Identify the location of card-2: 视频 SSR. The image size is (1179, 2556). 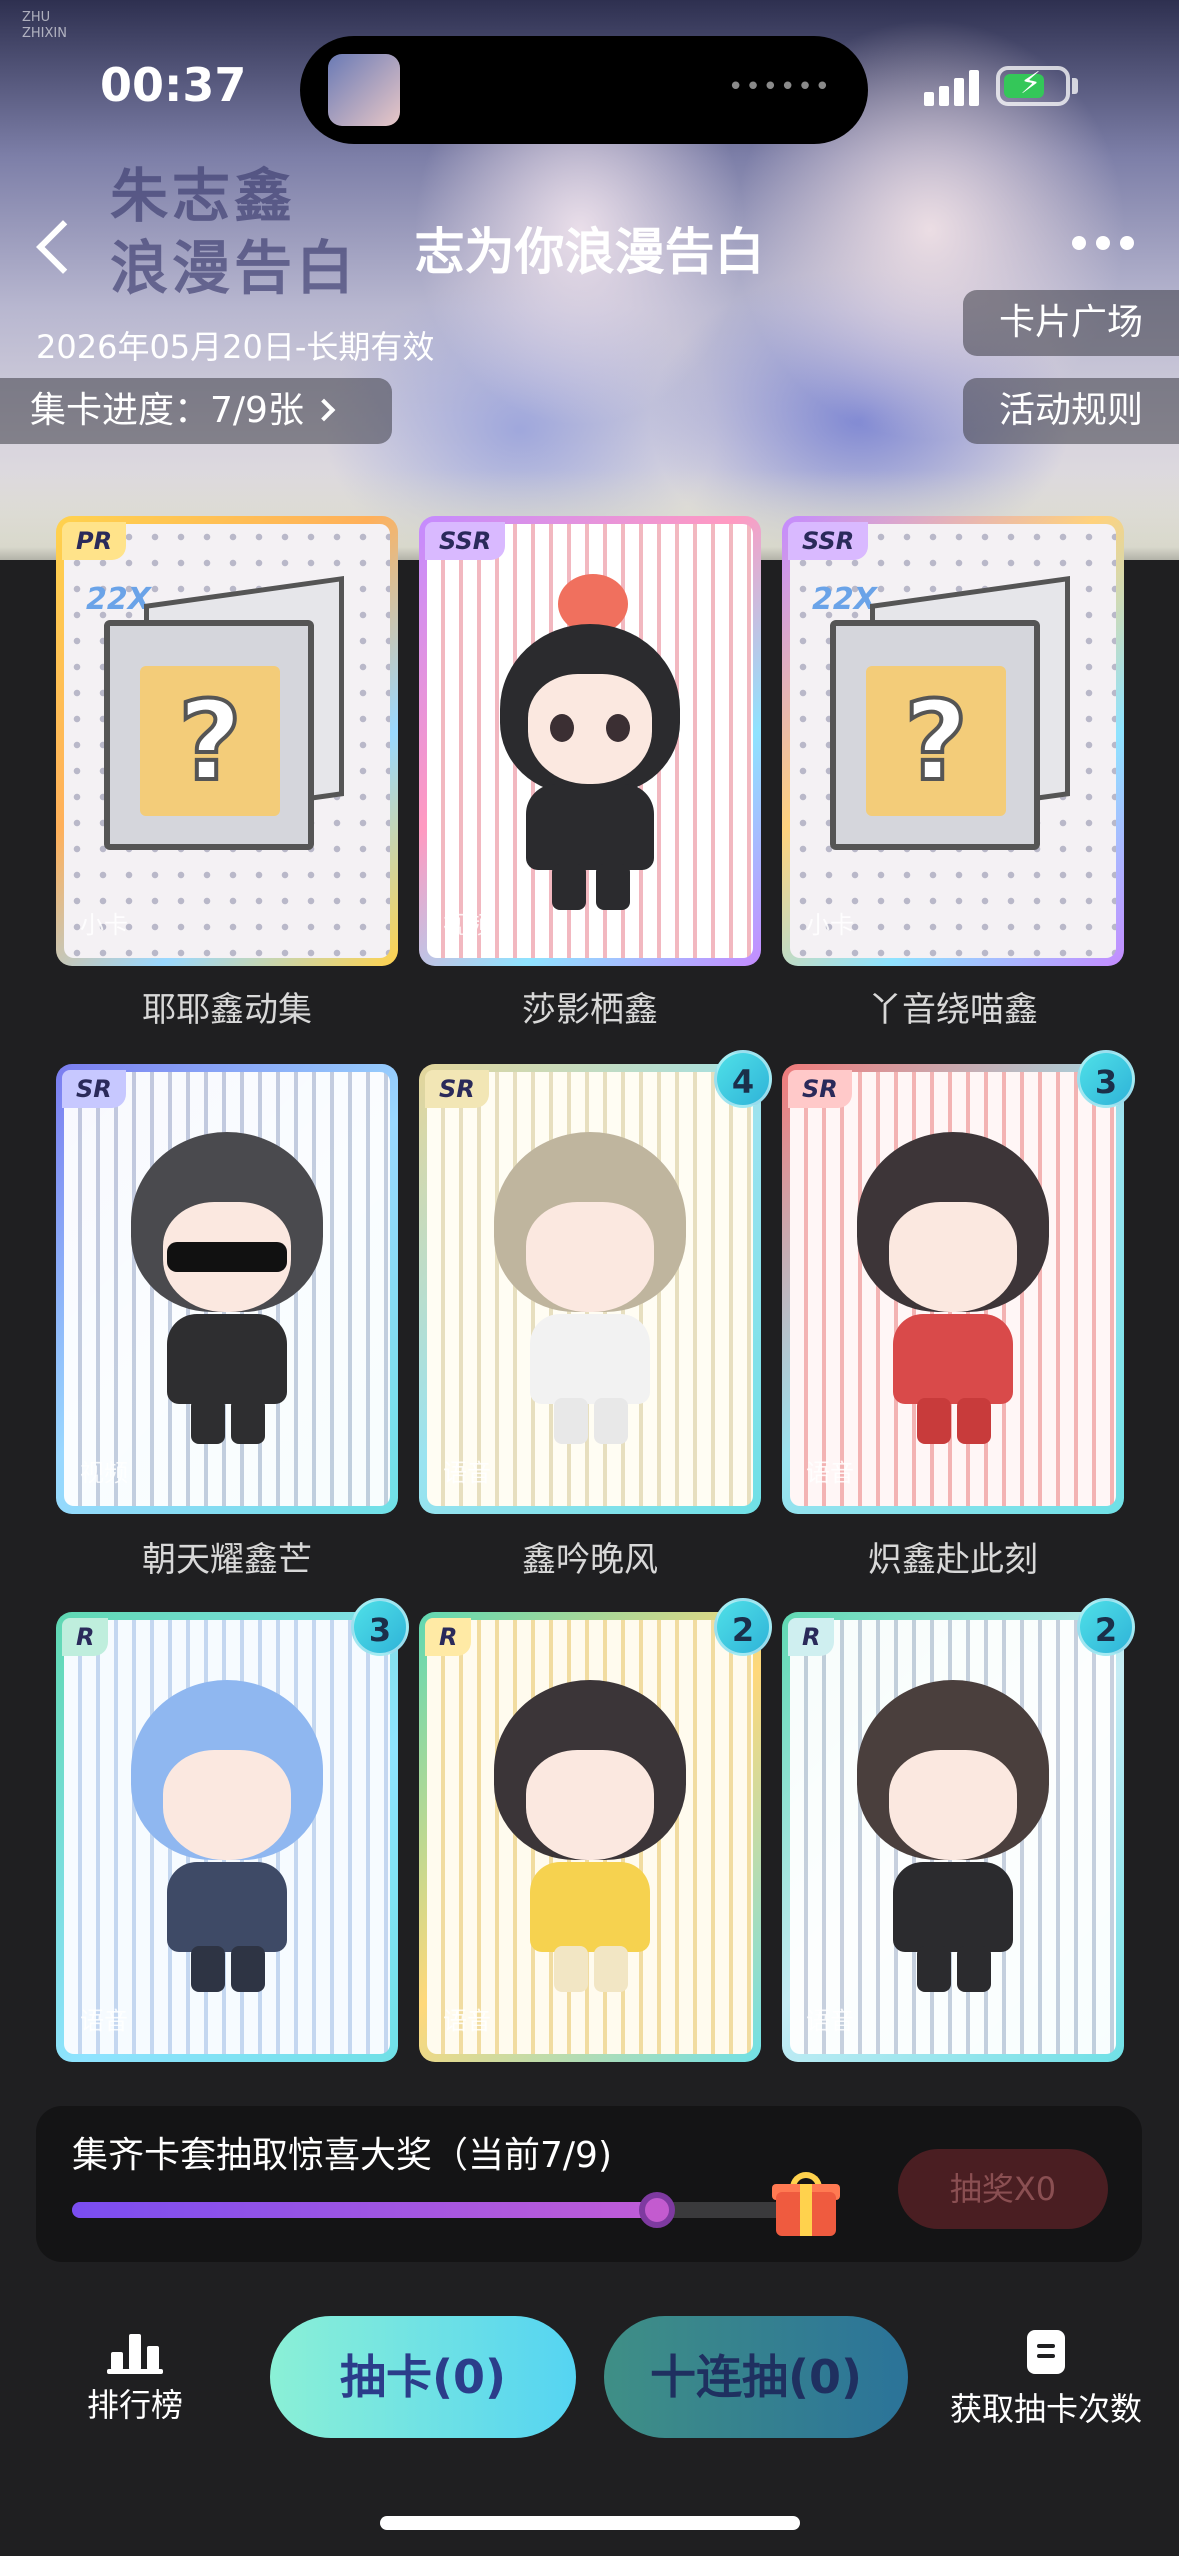
(590, 741).